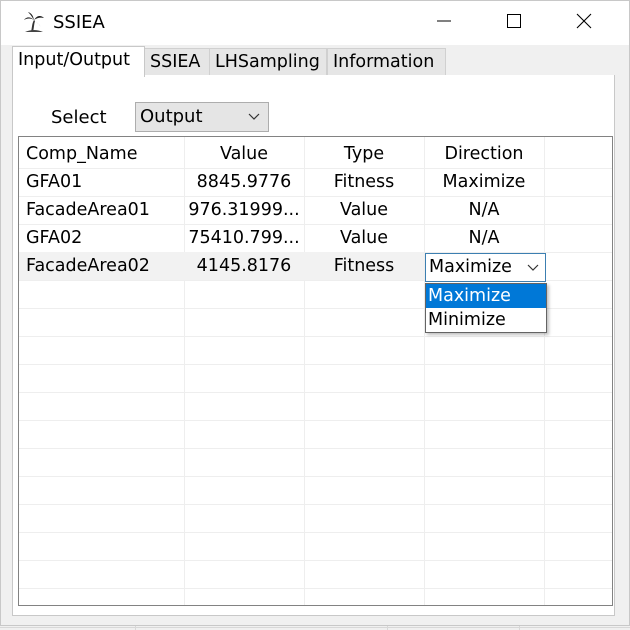 This screenshot has width=630, height=630. I want to click on table-cell-value: 8845.9776, so click(244, 182).